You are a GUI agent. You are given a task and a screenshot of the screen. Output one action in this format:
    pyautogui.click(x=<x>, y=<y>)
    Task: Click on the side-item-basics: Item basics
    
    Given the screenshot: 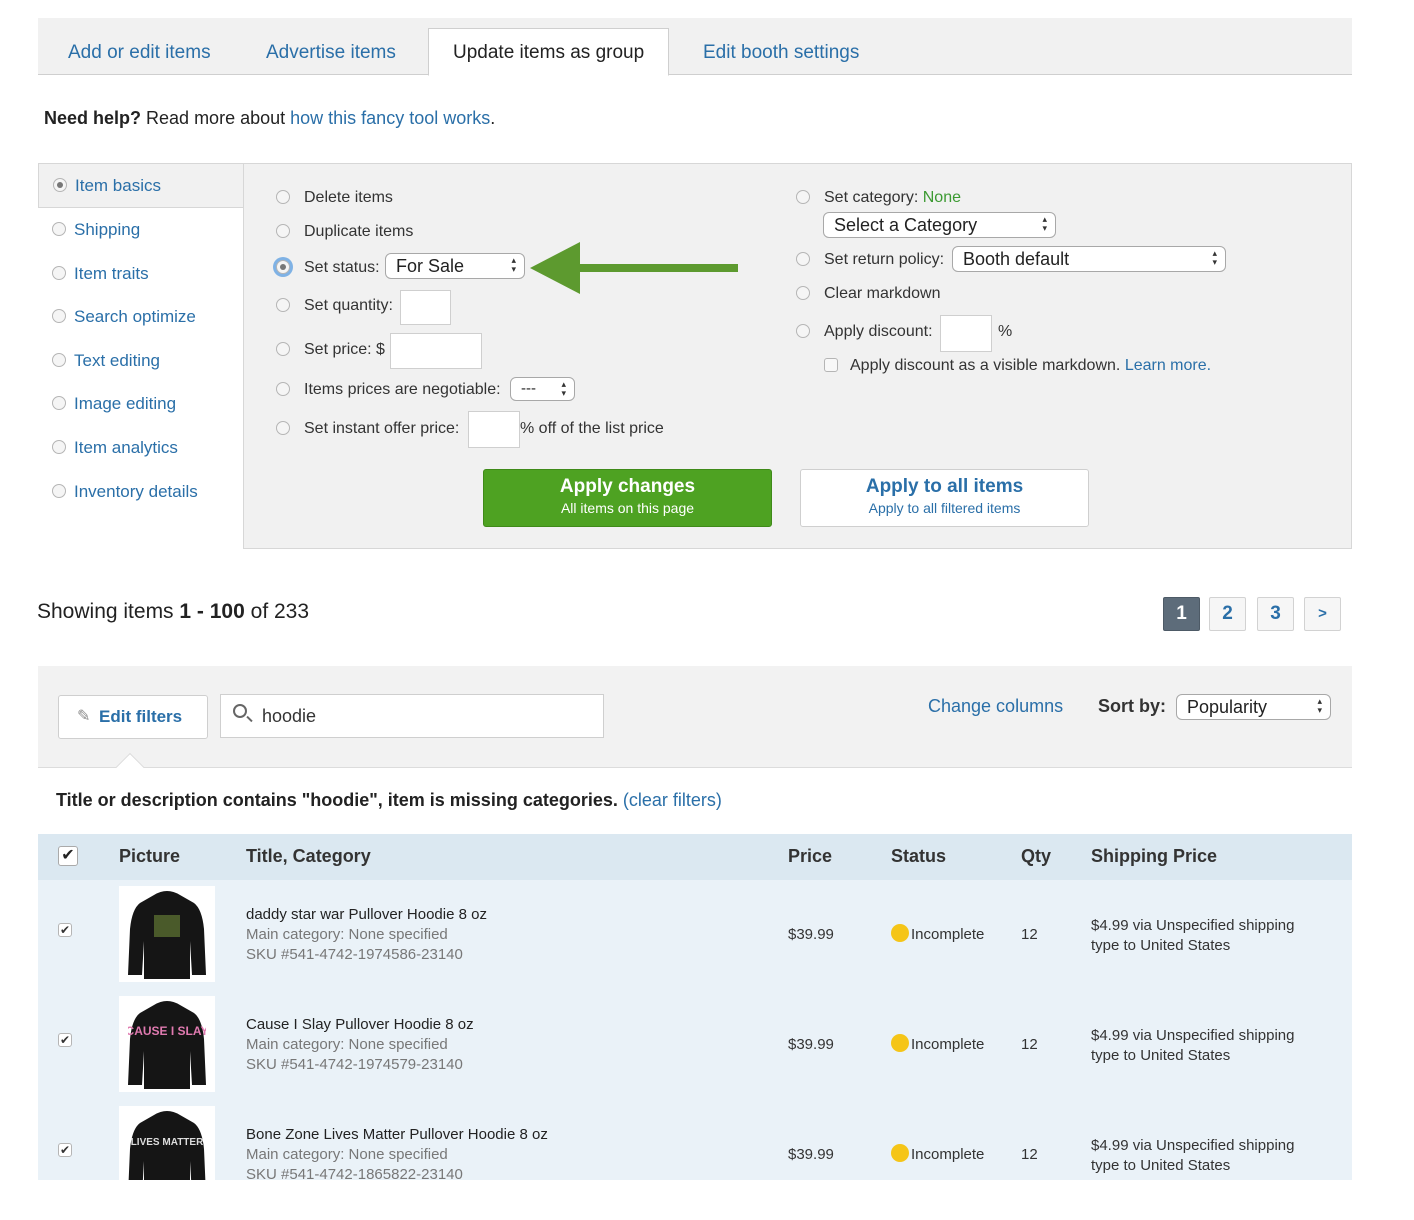 What is the action you would take?
    pyautogui.click(x=141, y=185)
    